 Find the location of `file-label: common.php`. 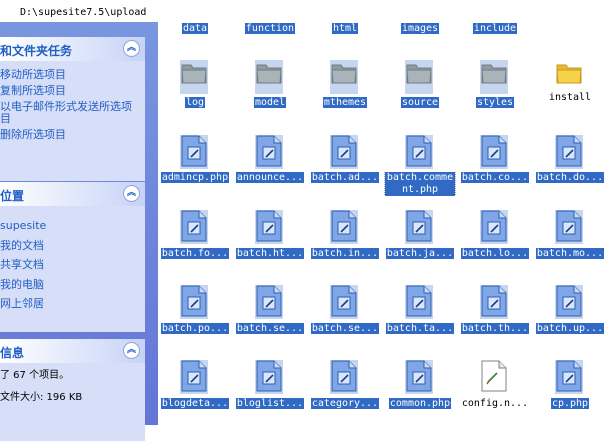

file-label: common.php is located at coordinates (420, 404).